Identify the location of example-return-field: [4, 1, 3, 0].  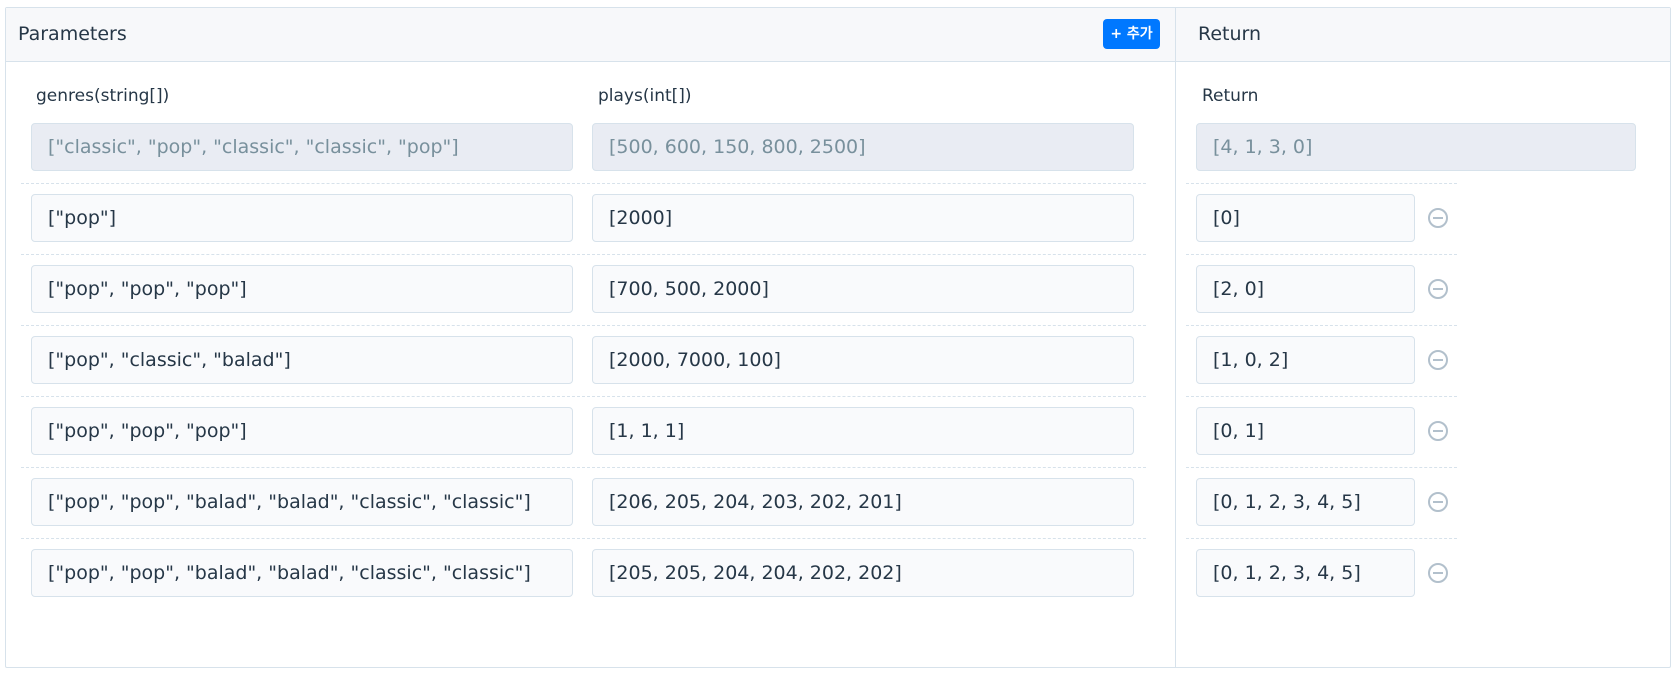
(1416, 147).